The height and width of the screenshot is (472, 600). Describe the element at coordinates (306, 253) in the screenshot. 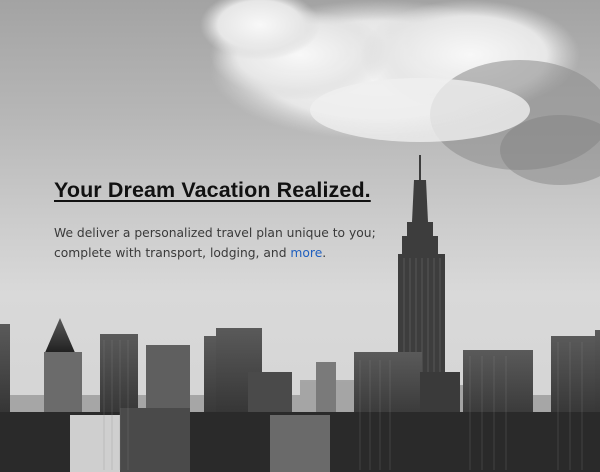

I see `more-link: more` at that location.